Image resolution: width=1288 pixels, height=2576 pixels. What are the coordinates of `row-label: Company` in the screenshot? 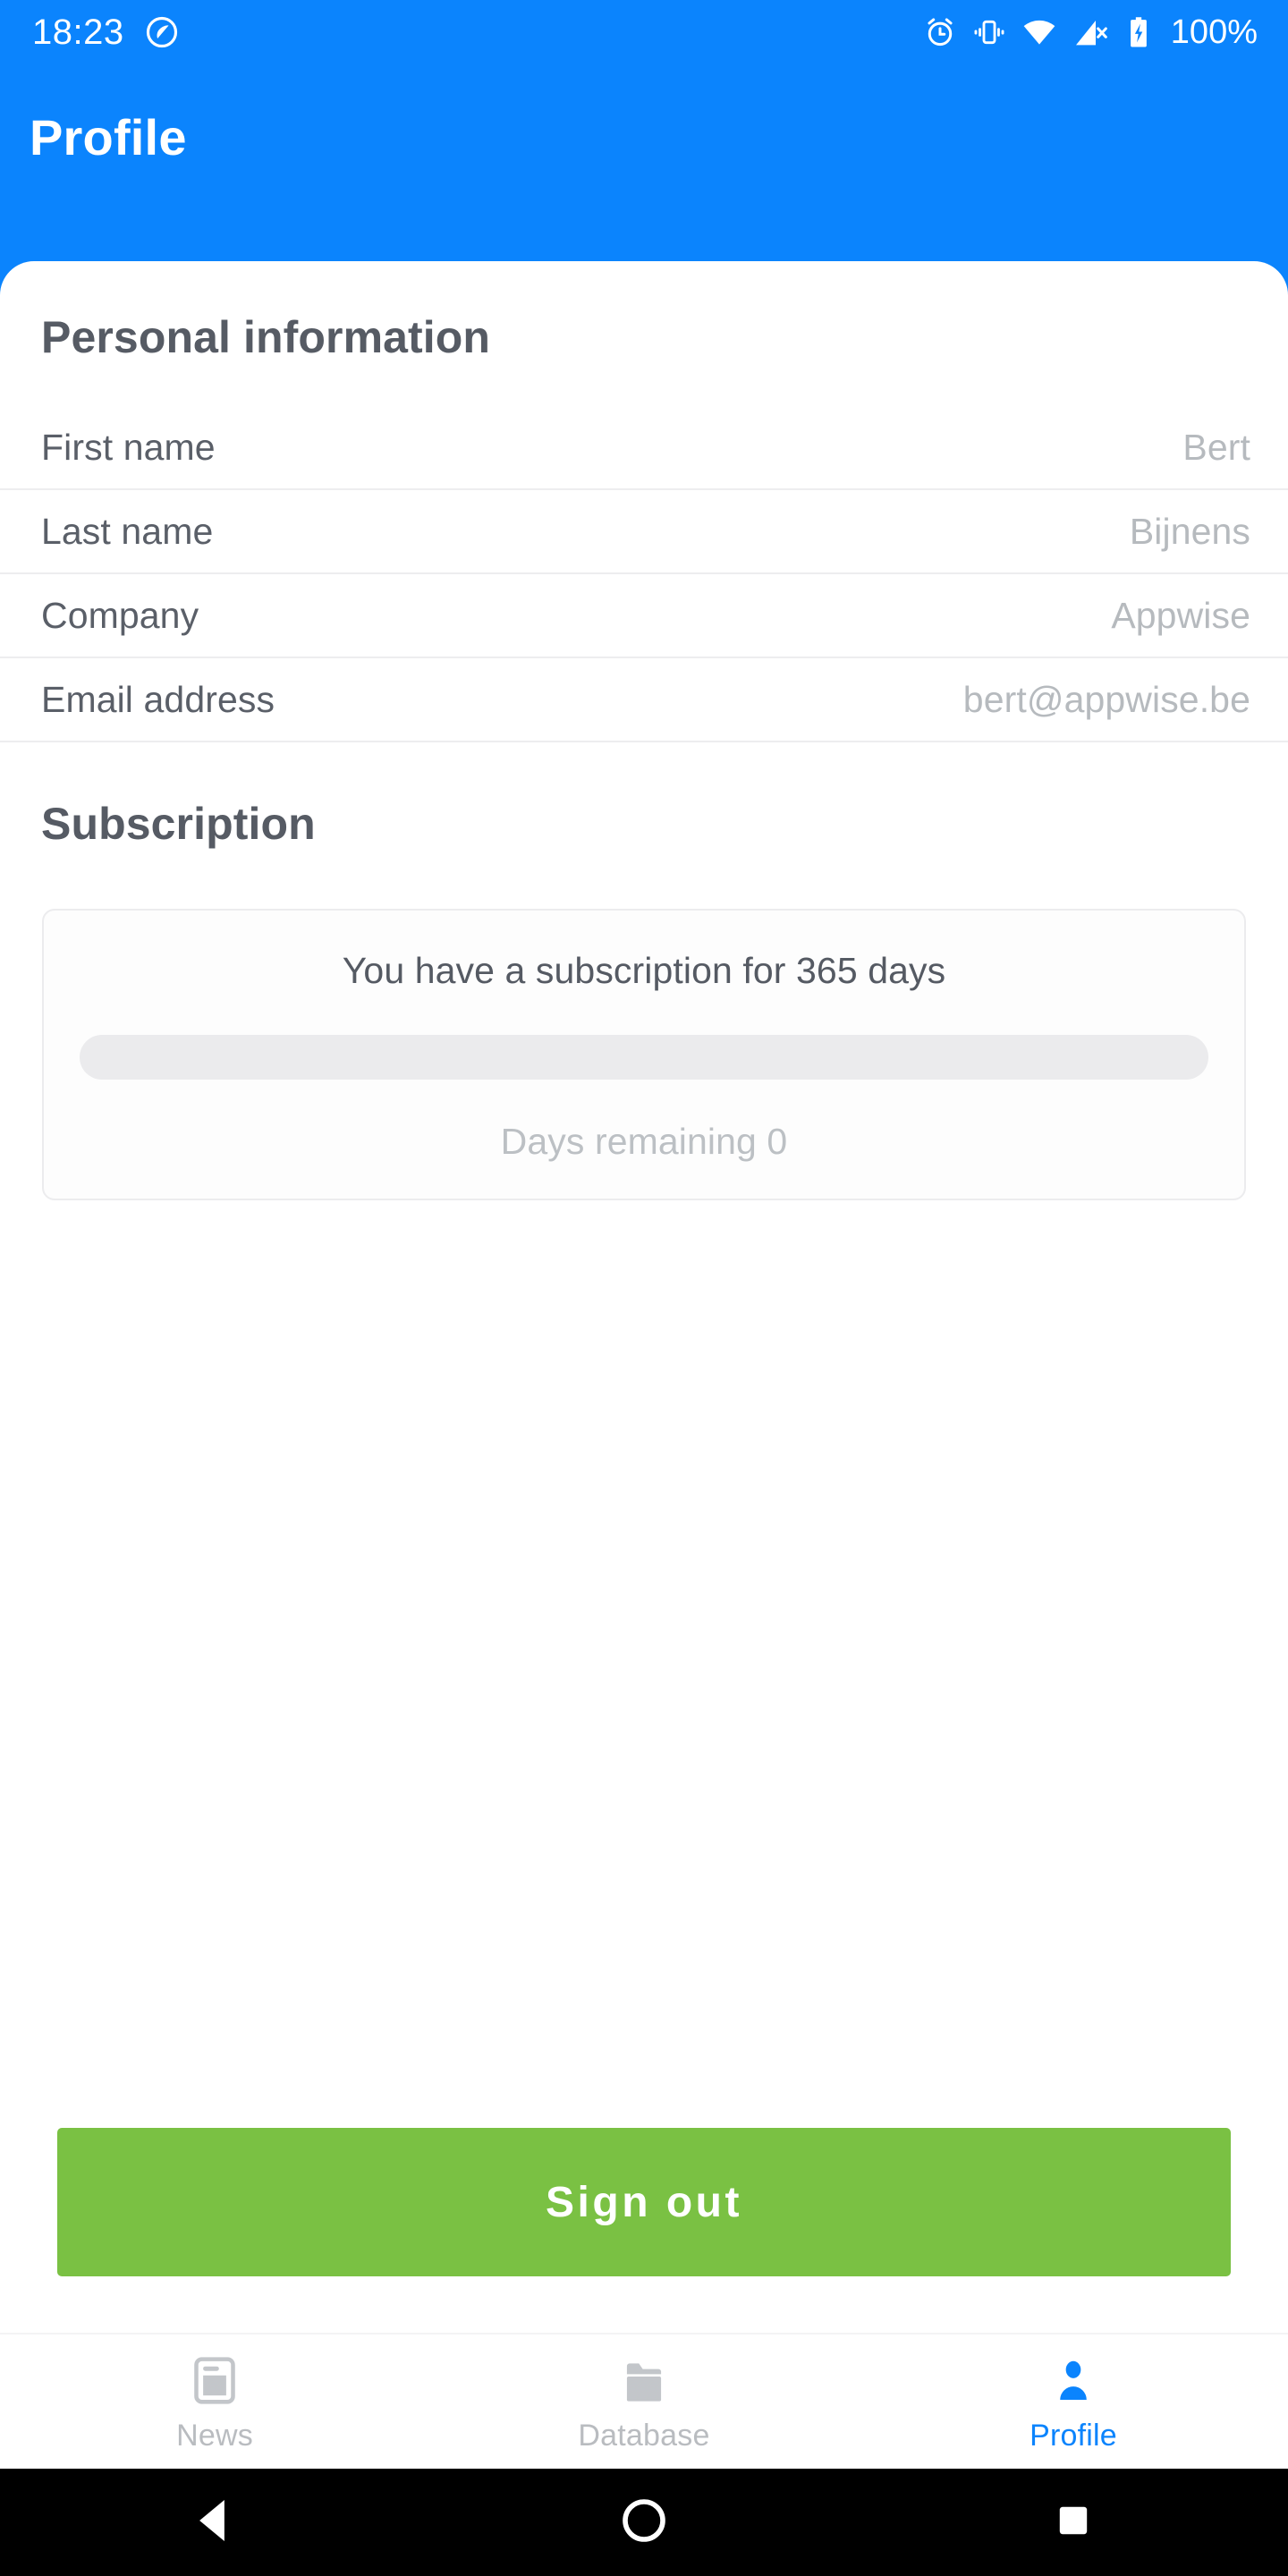 It's located at (120, 615).